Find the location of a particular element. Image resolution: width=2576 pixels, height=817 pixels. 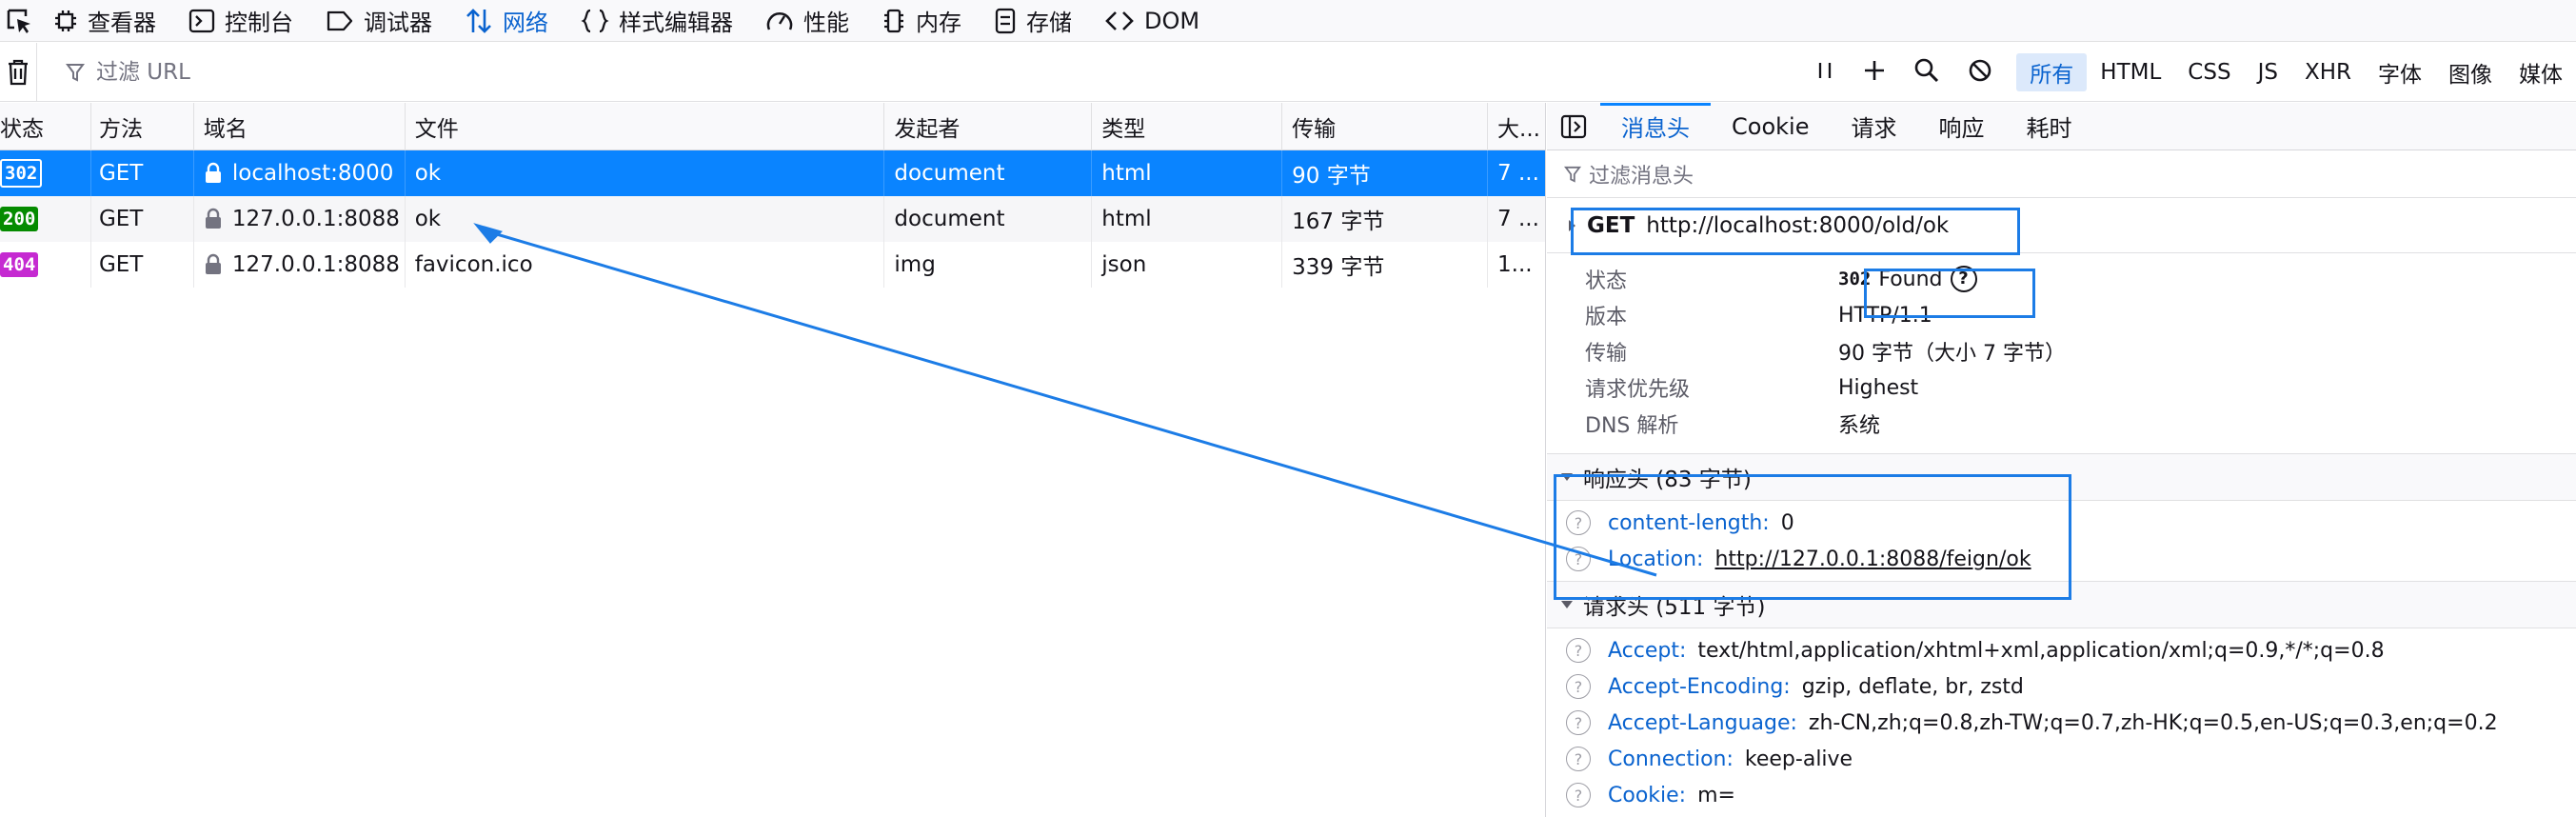

headers-filter: 过滤消息头 is located at coordinates (2061, 174).